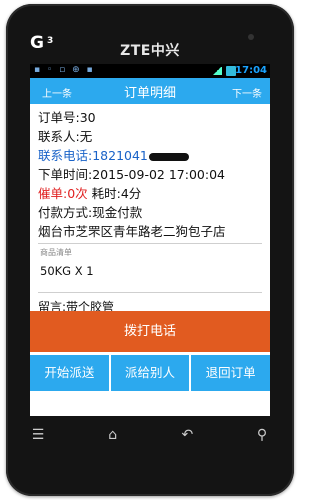  What do you see at coordinates (217, 71) in the screenshot?
I see `signal-icon` at bounding box center [217, 71].